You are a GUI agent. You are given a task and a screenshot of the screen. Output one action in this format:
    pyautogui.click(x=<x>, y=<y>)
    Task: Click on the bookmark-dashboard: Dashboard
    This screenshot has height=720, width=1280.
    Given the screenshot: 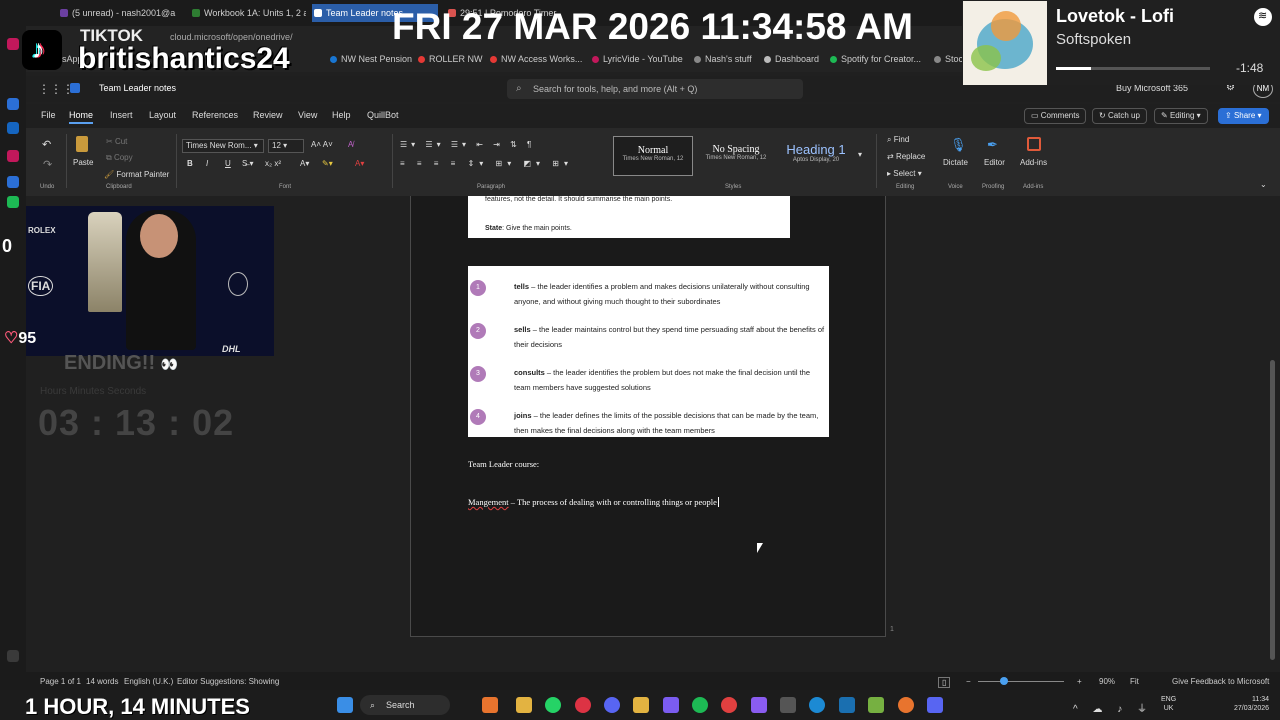 What is the action you would take?
    pyautogui.click(x=791, y=59)
    